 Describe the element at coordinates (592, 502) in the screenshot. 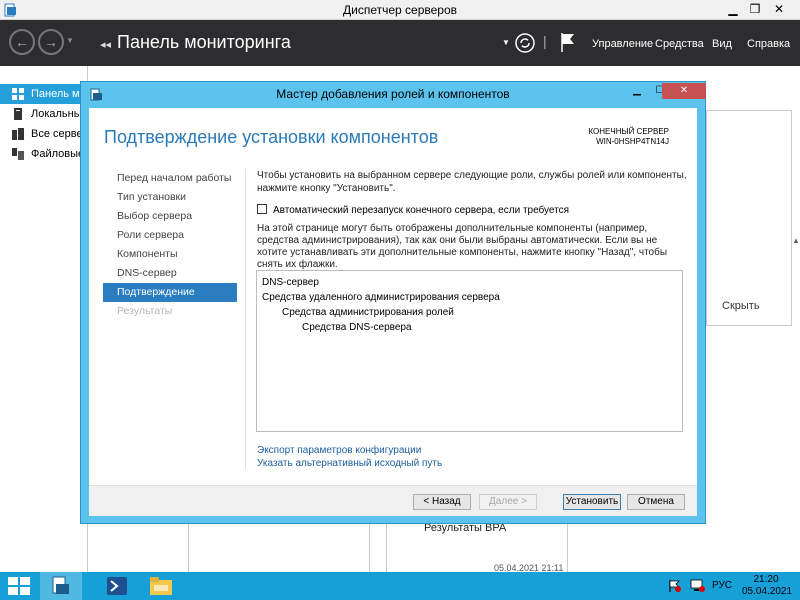

I see `install-button: Установить` at that location.